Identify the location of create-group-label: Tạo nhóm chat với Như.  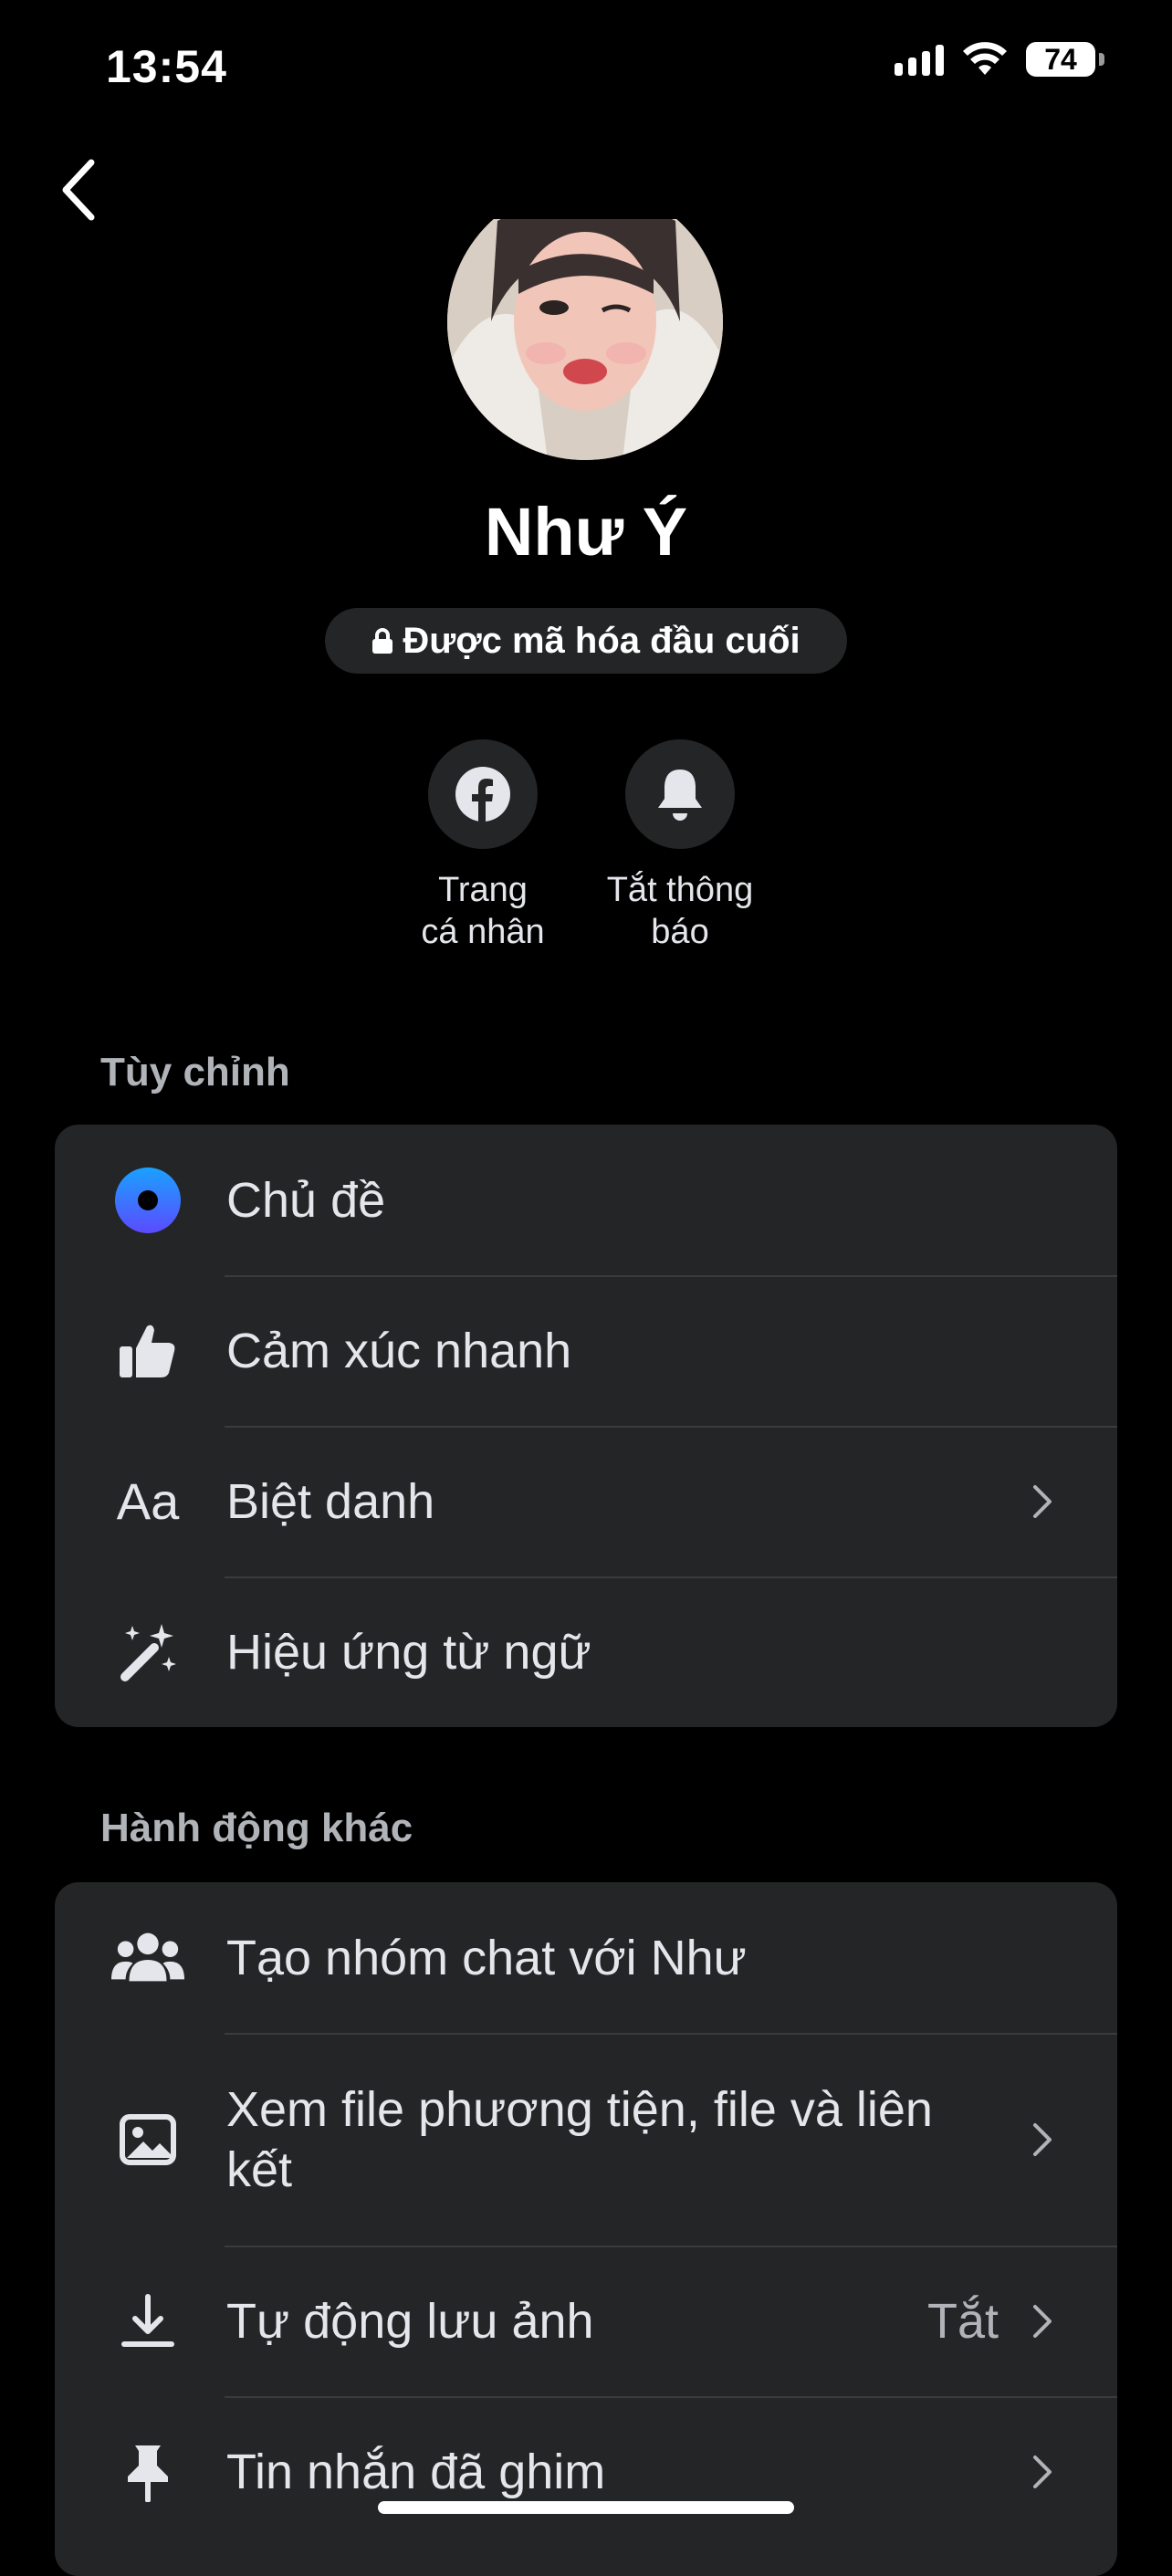
(486, 1958).